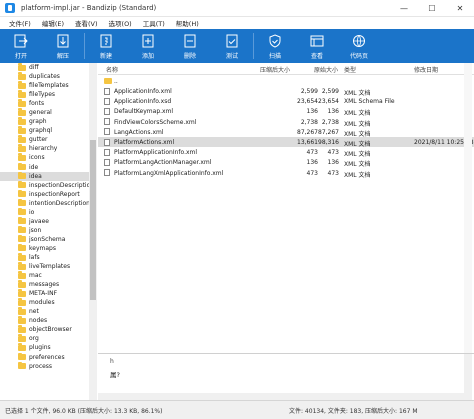  Describe the element at coordinates (48, 284) in the screenshot. I see `tree-item-messages: messages` at that location.